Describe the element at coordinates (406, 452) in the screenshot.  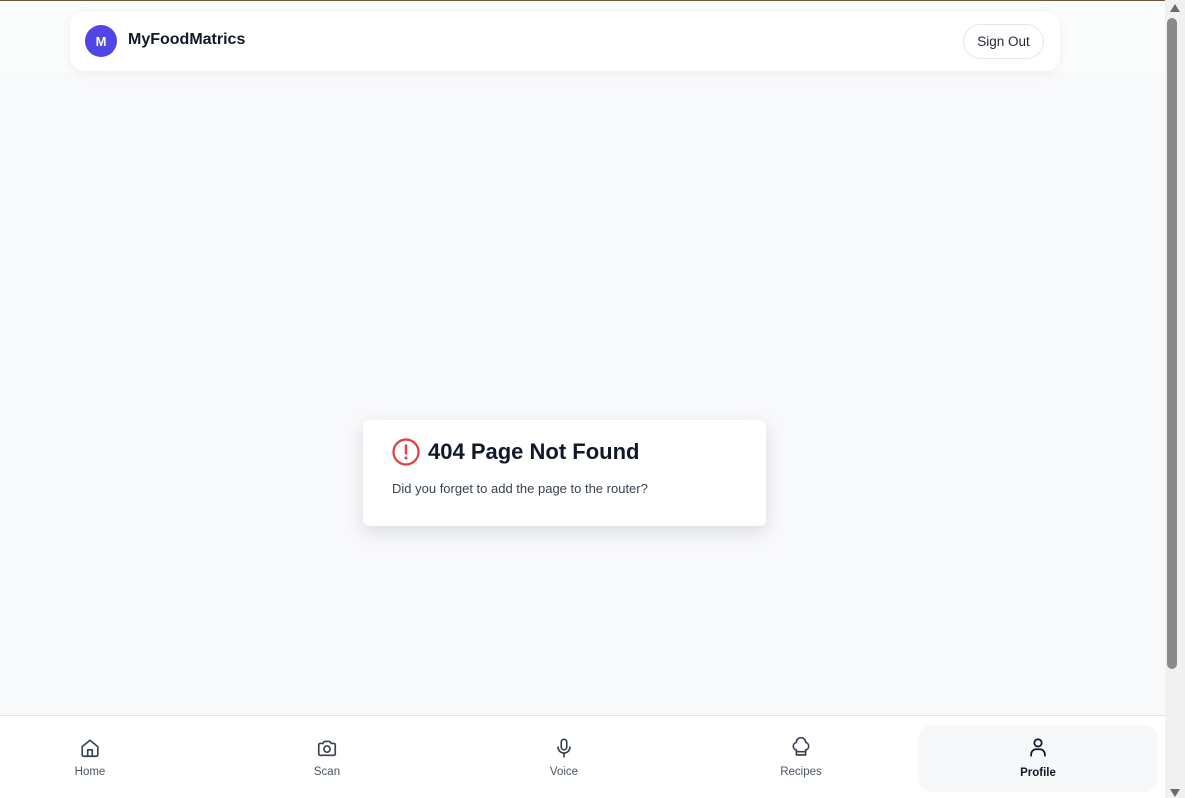
I see `alert-circle-icon` at that location.